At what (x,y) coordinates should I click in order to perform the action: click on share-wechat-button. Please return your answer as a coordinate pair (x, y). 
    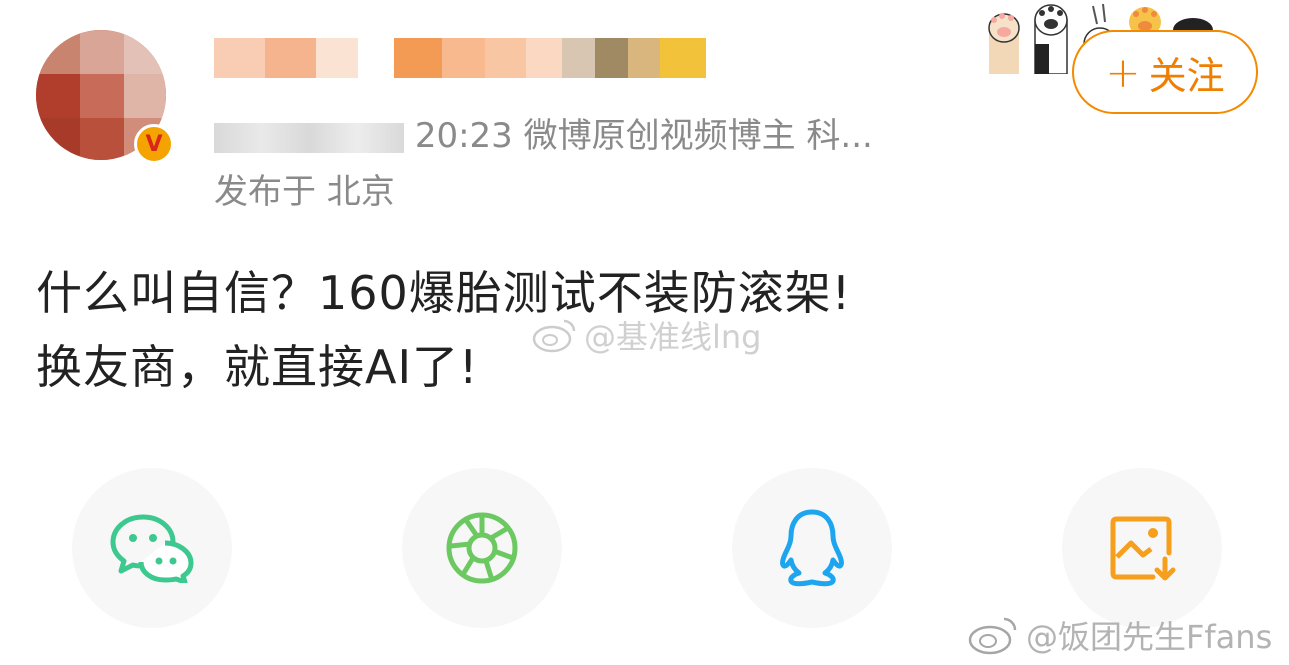
    Looking at the image, I should click on (152, 548).